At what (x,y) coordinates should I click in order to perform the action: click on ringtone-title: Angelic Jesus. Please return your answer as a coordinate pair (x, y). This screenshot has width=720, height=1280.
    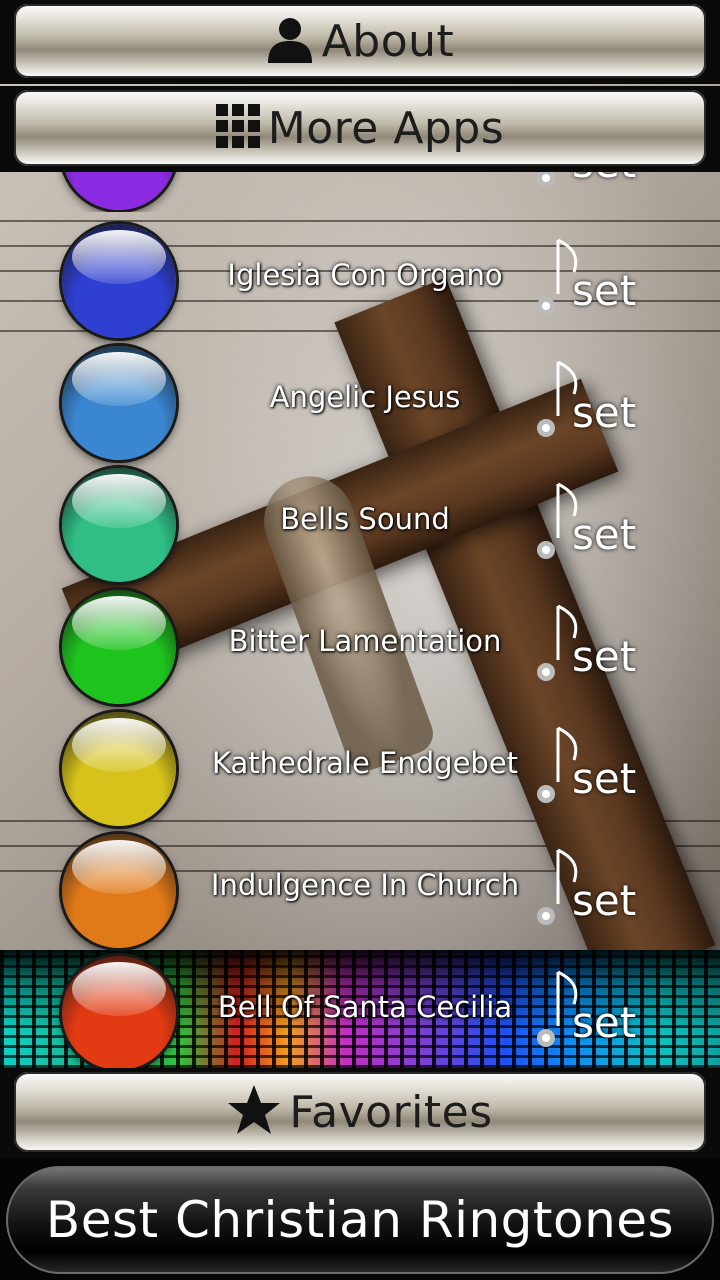
    Looking at the image, I should click on (365, 397).